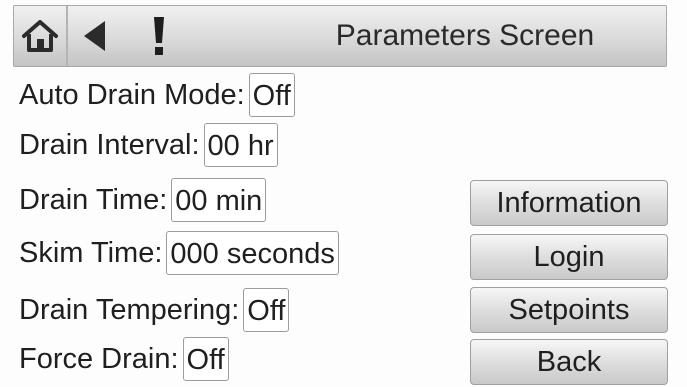 The image size is (687, 387). I want to click on skim-time-field: 000 seconds, so click(252, 253).